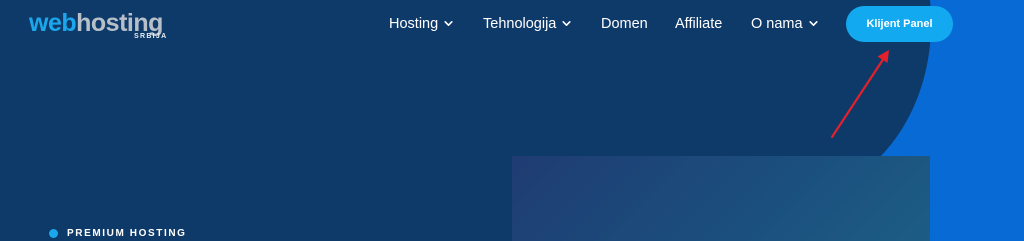  Describe the element at coordinates (859, 94) in the screenshot. I see `annotation-arrow-icon` at that location.